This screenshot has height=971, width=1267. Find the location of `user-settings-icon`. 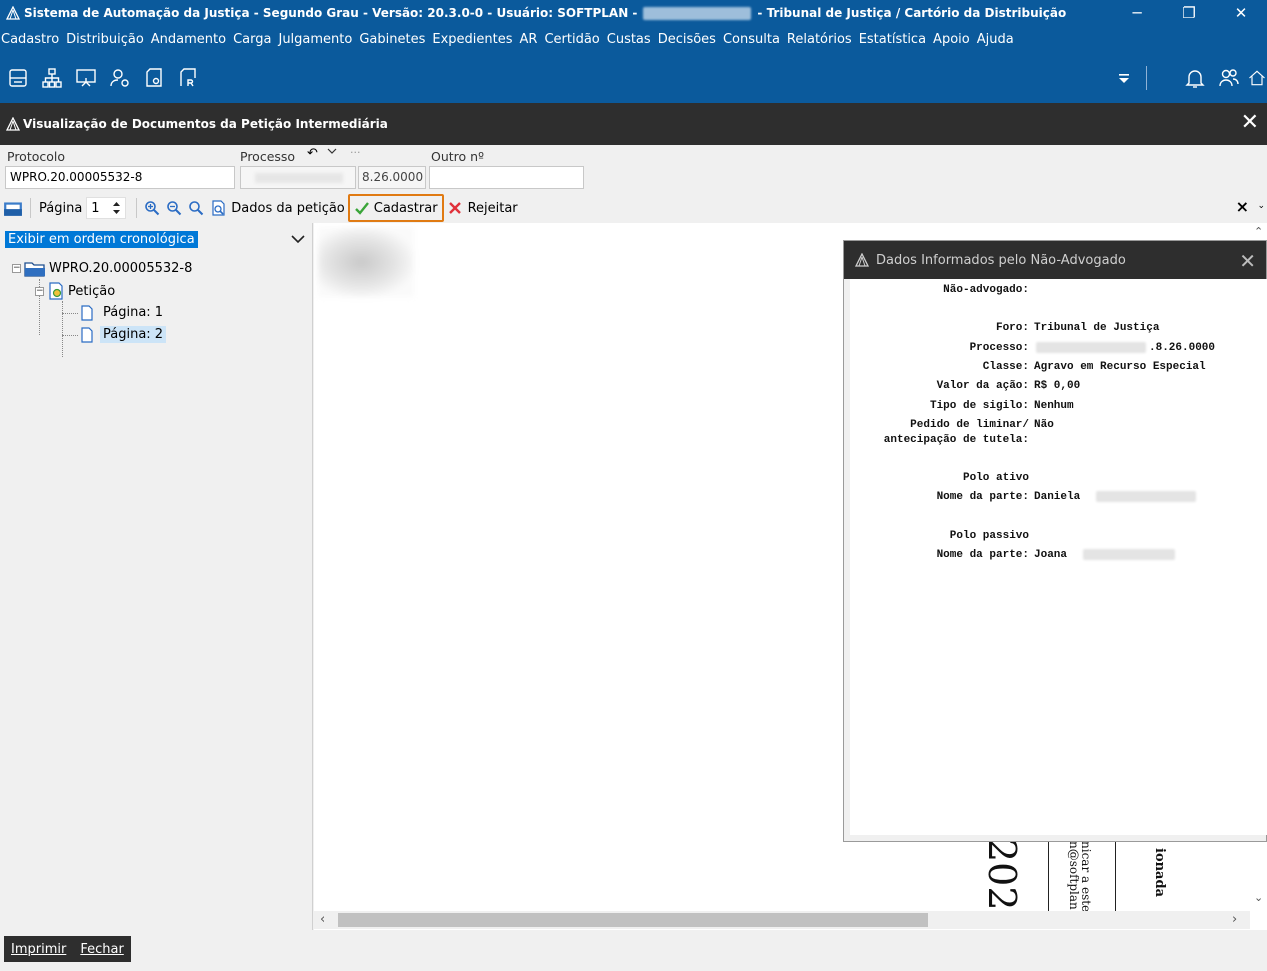

user-settings-icon is located at coordinates (120, 78).